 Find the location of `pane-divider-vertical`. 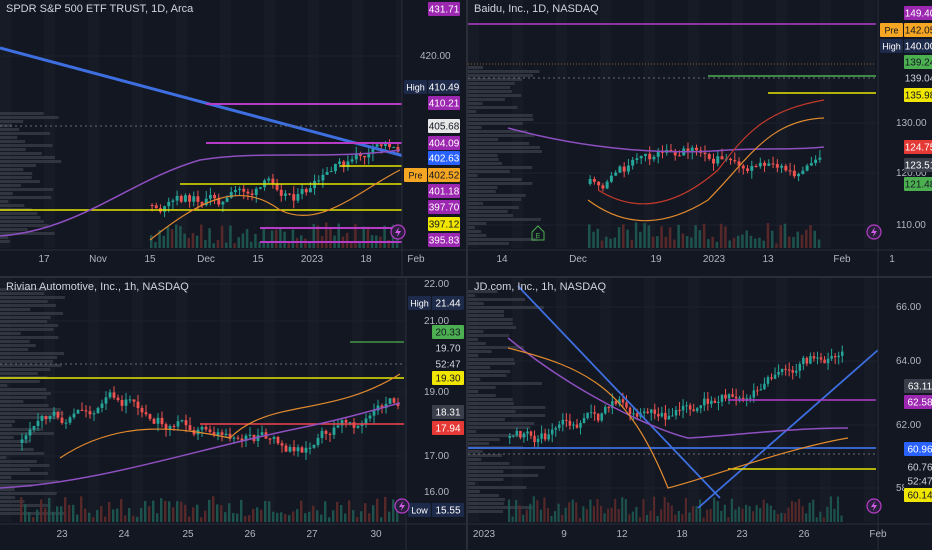

pane-divider-vertical is located at coordinates (467, 275).